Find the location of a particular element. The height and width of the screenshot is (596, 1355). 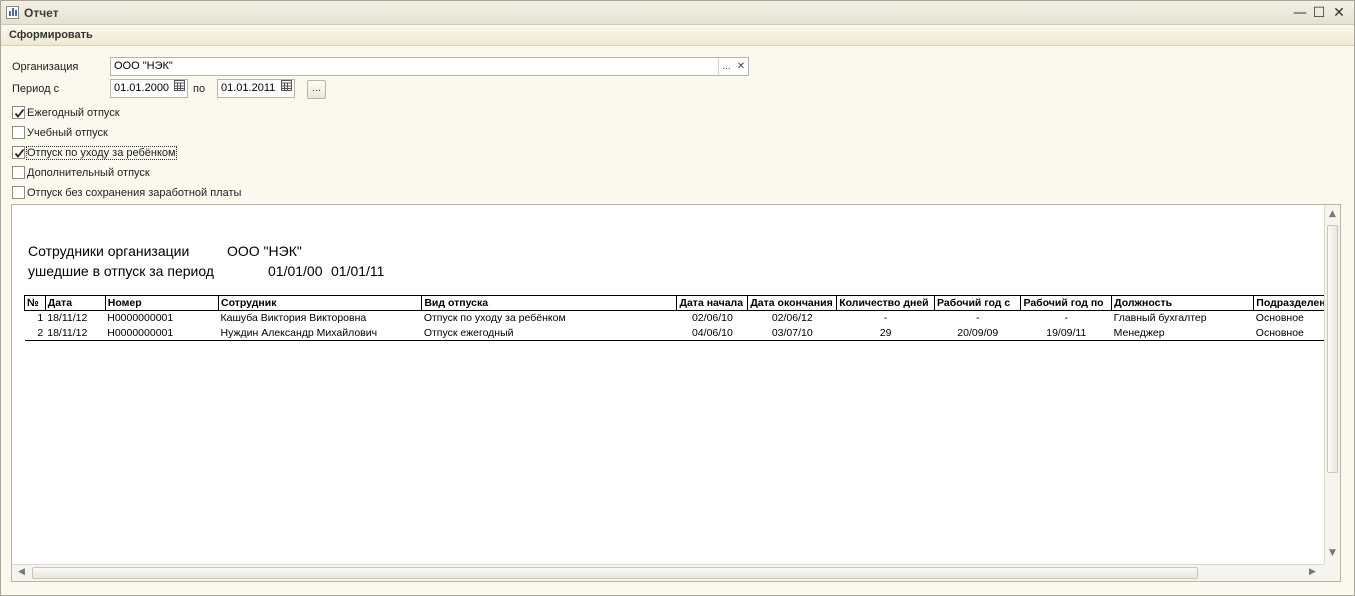

scroll-right-icon: ▶ is located at coordinates (1312, 572).